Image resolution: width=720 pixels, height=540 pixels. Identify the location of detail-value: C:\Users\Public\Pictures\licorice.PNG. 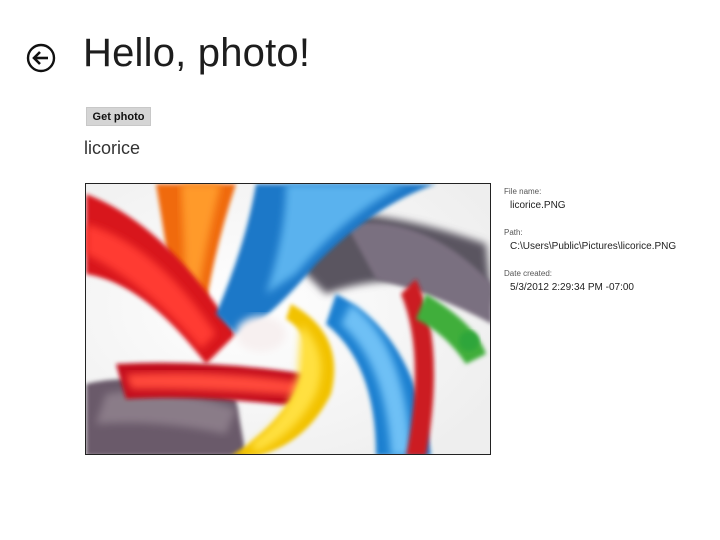
(593, 246).